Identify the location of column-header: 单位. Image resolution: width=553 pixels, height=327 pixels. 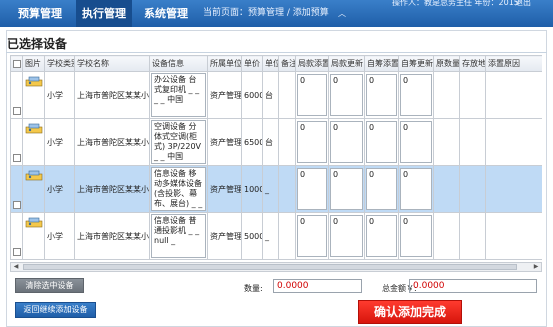
(270, 63).